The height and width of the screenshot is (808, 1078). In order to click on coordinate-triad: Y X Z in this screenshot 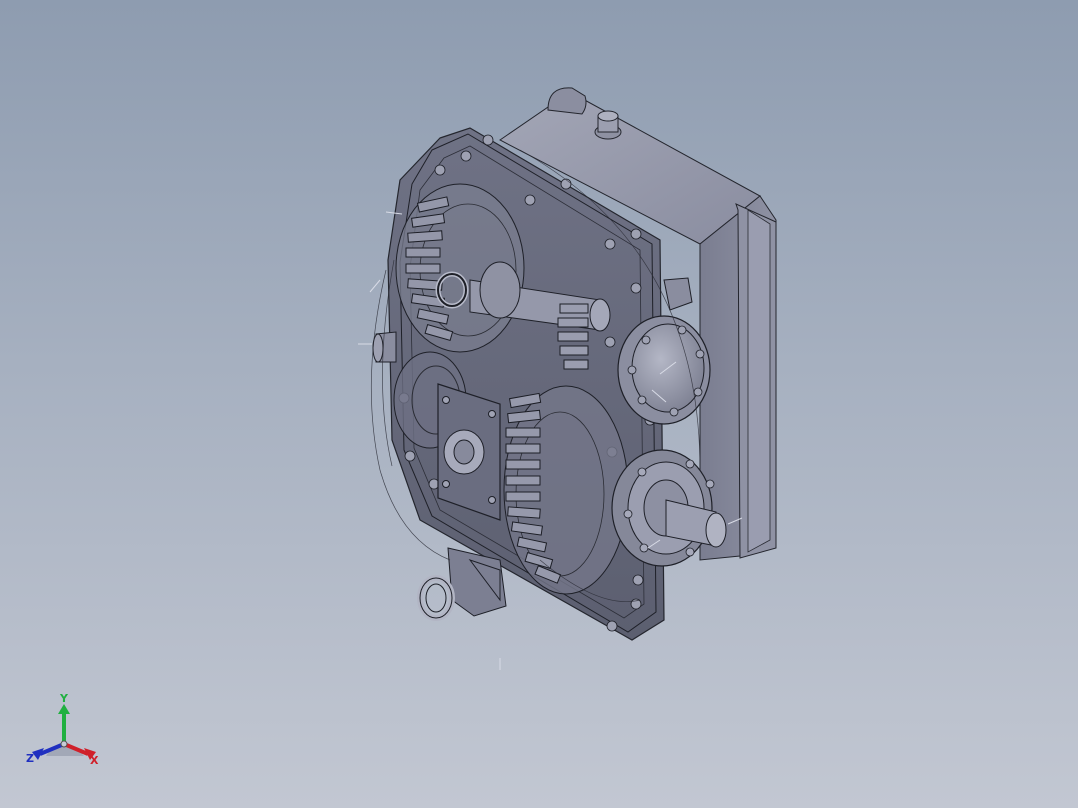, I will do `click(62, 729)`.